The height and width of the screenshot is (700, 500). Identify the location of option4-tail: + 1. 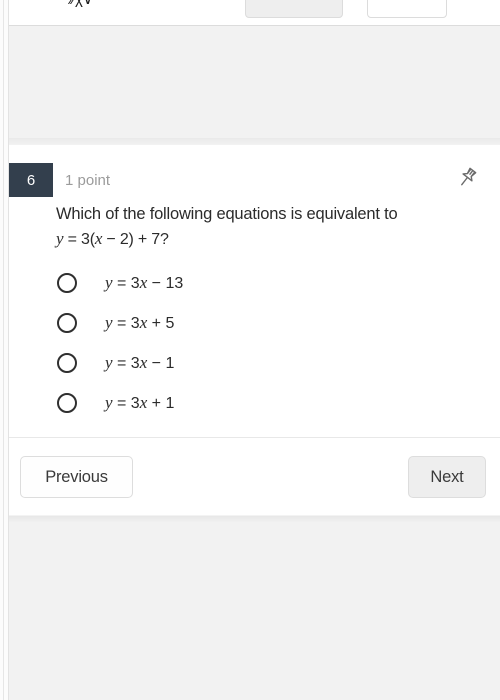
(161, 403).